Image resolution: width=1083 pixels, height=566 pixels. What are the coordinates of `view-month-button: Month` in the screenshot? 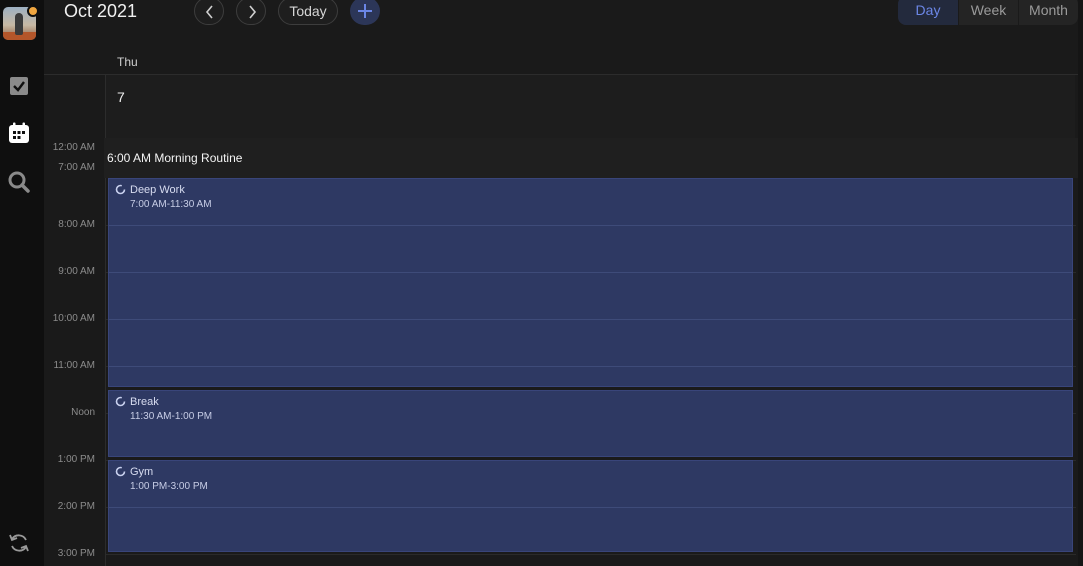 It's located at (1048, 12).